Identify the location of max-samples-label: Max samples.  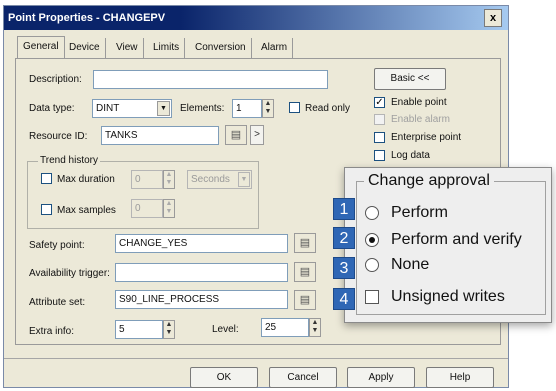
(86, 210).